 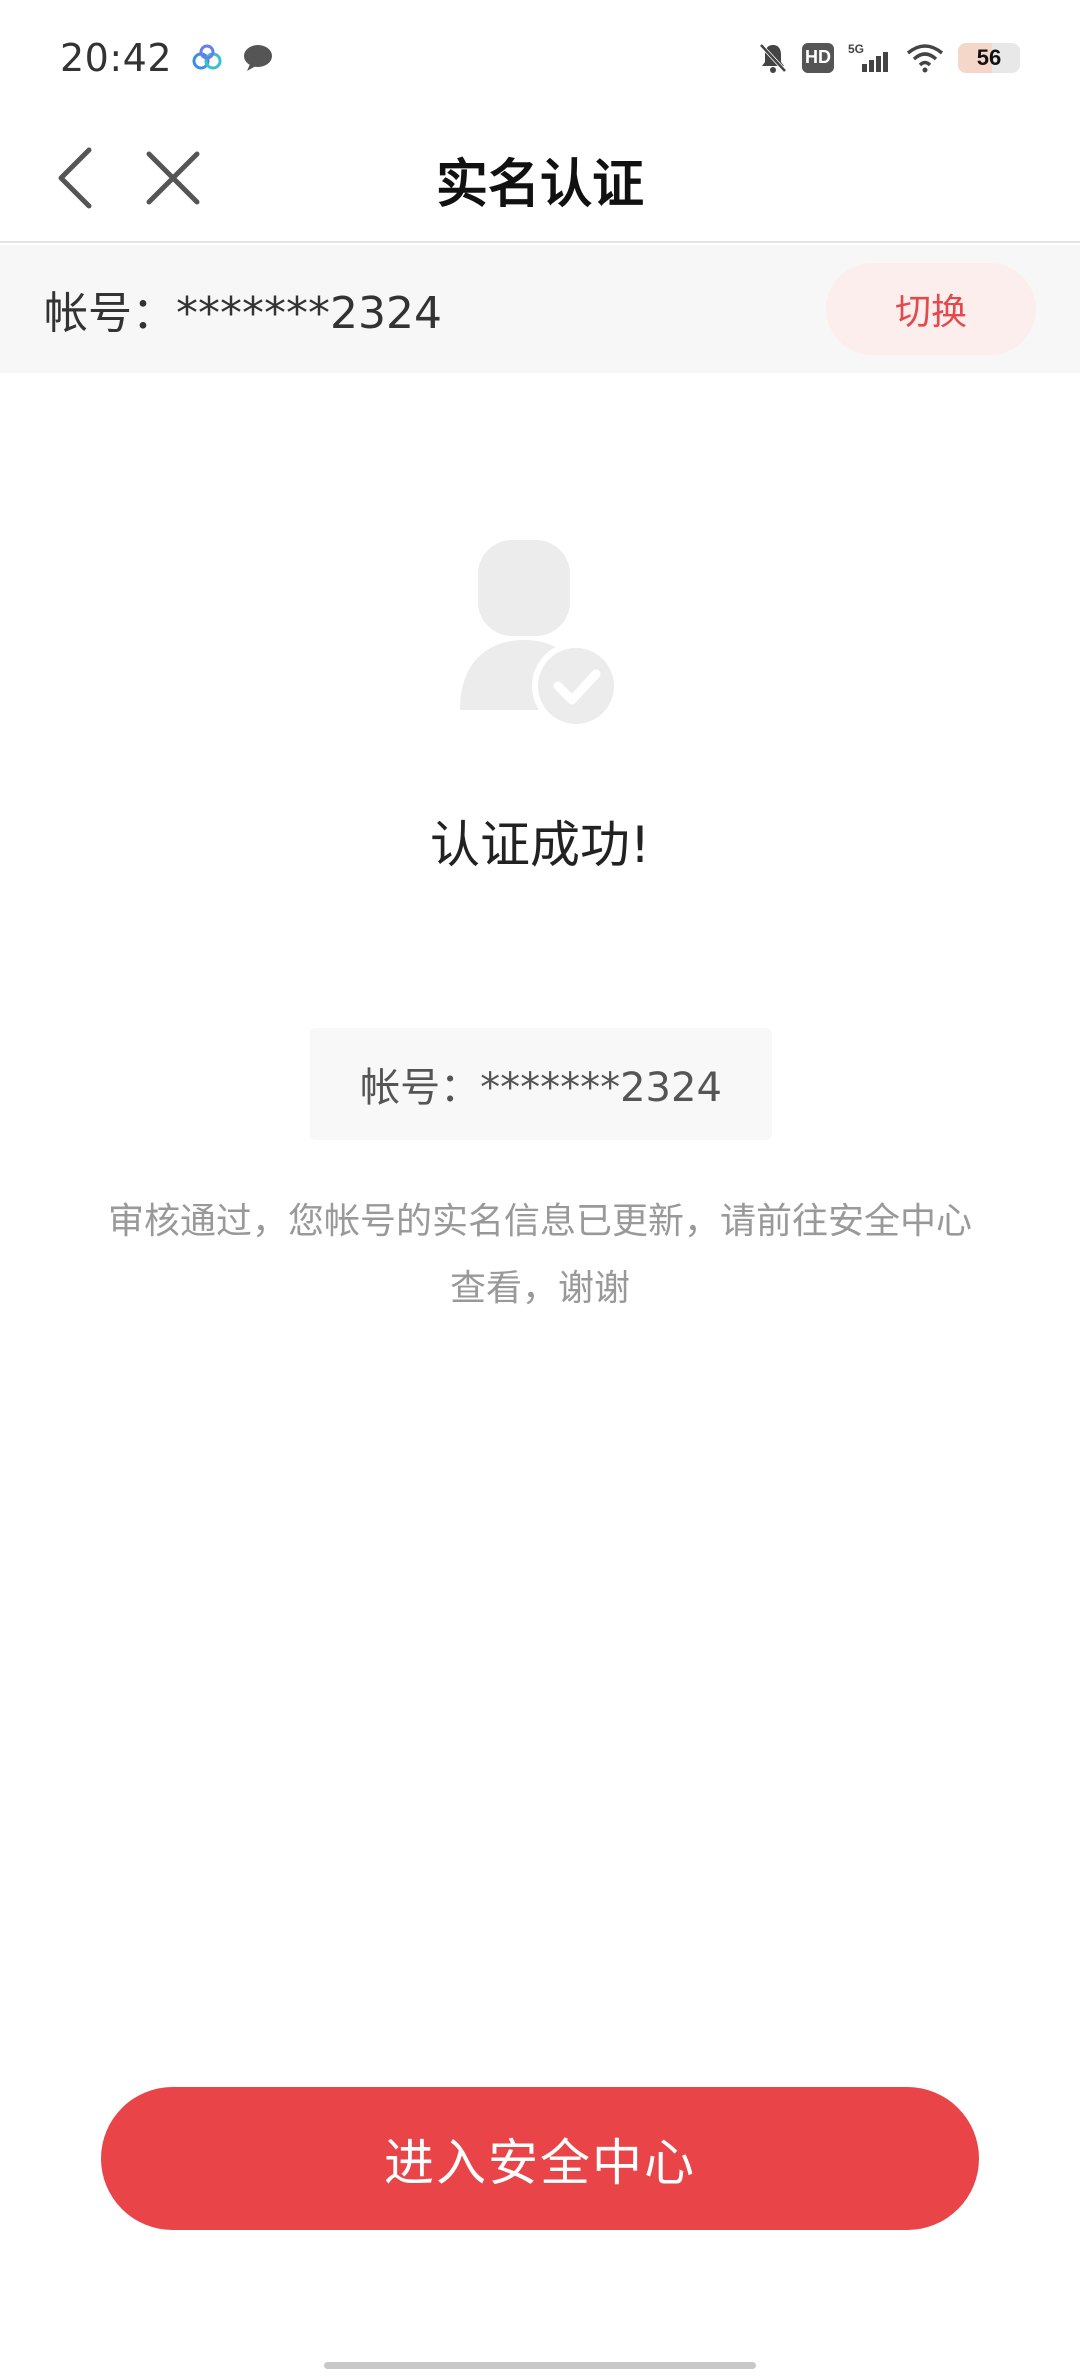 I want to click on status-left: 20:42, so click(x=167, y=58).